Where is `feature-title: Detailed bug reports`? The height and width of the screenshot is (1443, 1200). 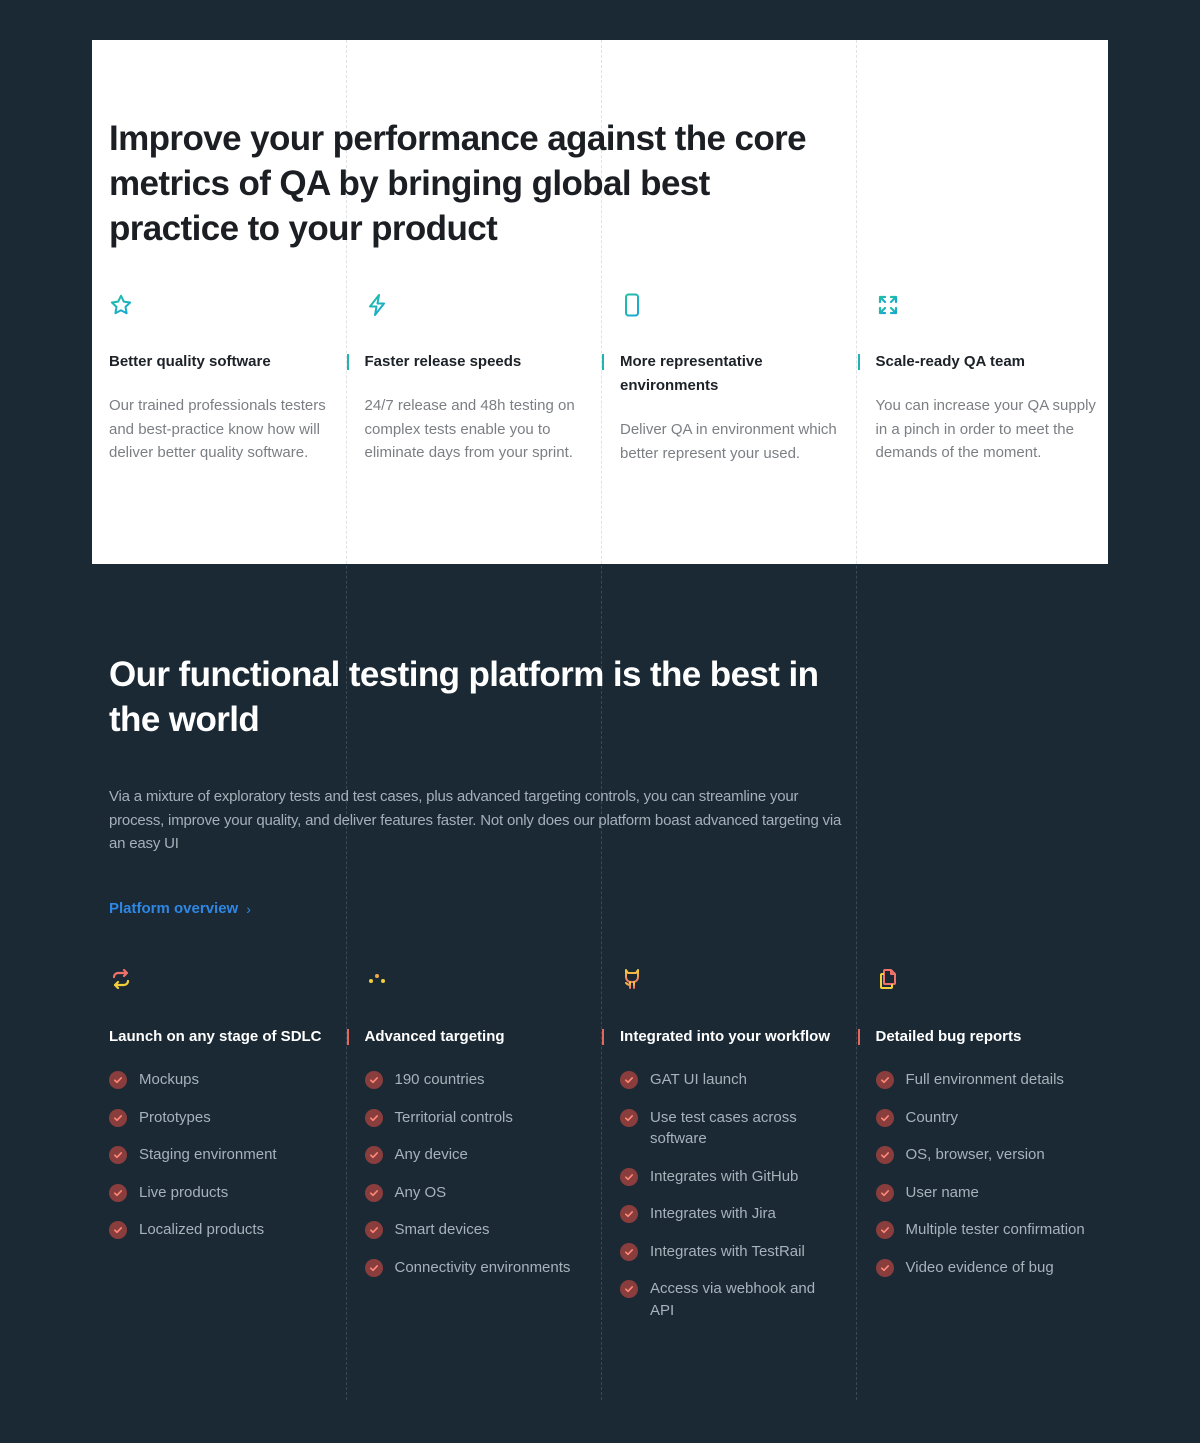
feature-title: Detailed bug reports is located at coordinates (977, 1037).